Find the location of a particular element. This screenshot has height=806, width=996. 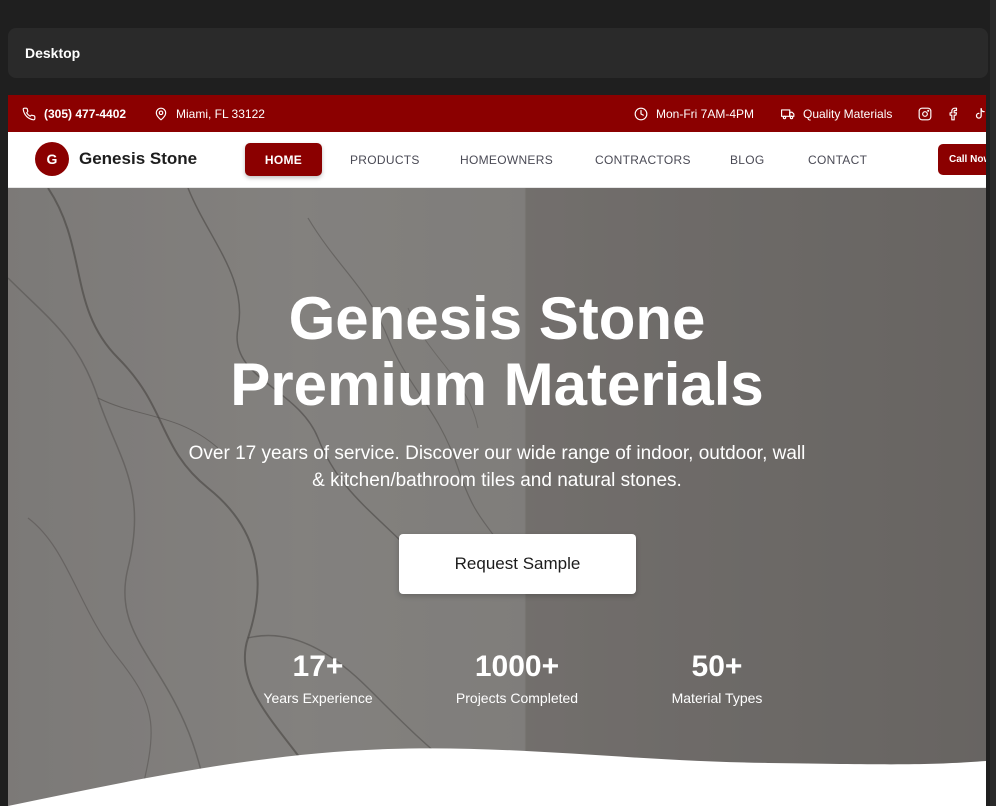

device-label: Desktop is located at coordinates (53, 53).